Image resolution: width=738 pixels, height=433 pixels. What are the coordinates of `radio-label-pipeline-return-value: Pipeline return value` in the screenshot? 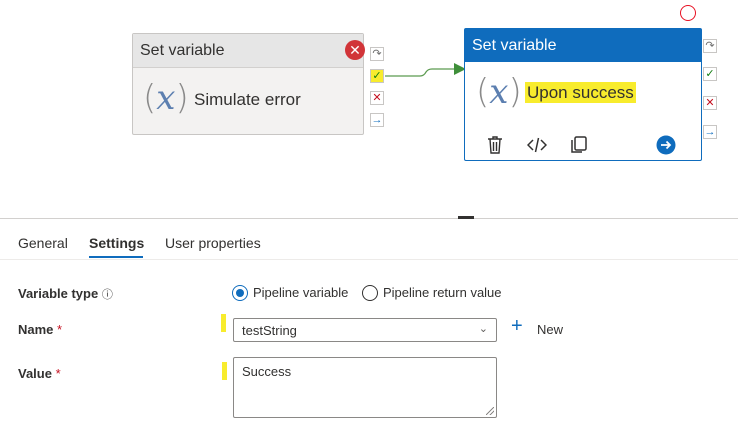 It's located at (442, 292).